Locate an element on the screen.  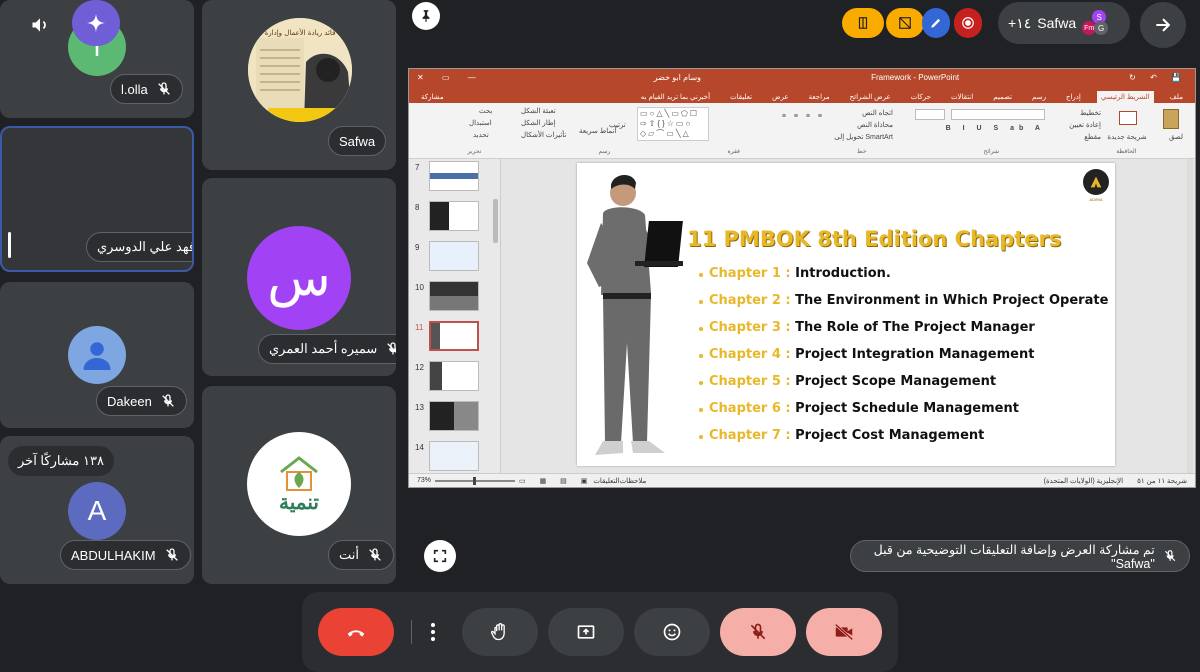
ribbon-tab: تعليقات is located at coordinates (741, 97).